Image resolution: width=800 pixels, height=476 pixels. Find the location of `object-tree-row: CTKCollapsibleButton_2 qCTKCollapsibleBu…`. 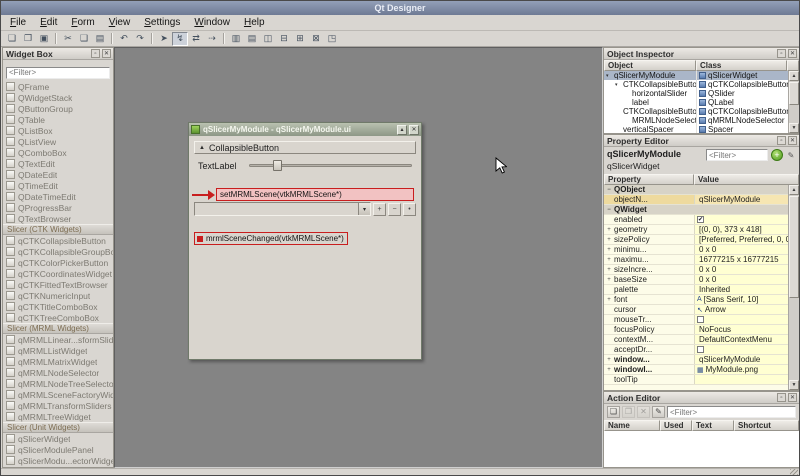

object-tree-row: CTKCollapsibleButton_2 qCTKCollapsibleBu… is located at coordinates (696, 111).